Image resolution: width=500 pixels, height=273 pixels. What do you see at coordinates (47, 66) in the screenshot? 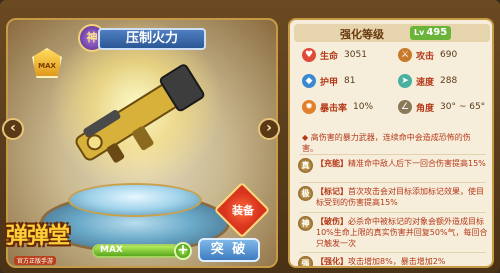
I see `max-badge-label: MAX` at bounding box center [47, 66].